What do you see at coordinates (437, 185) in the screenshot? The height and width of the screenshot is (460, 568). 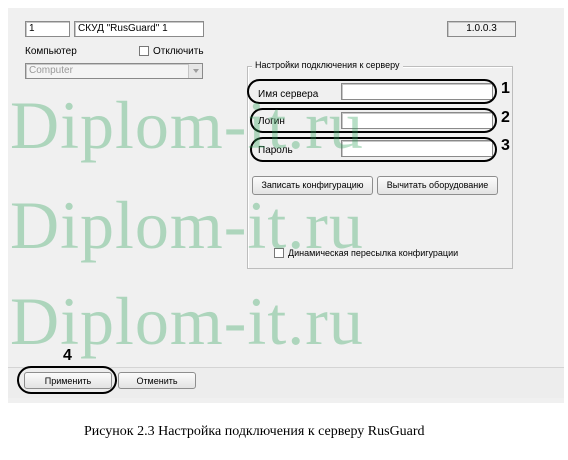 I see `read-hardware-button: Вычитать оборудование` at bounding box center [437, 185].